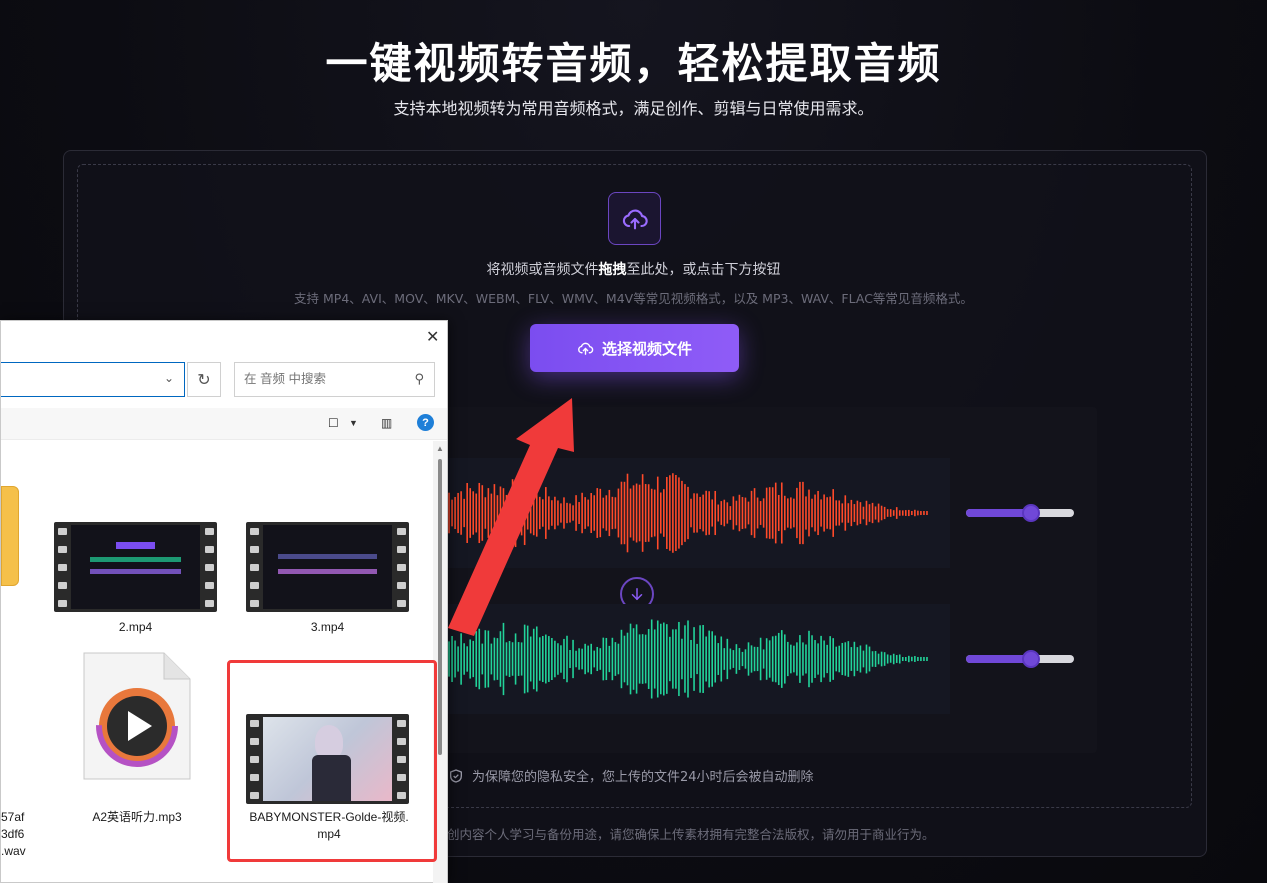 The image size is (1267, 883). What do you see at coordinates (13, 851) in the screenshot?
I see `file-name-line: .wav` at bounding box center [13, 851].